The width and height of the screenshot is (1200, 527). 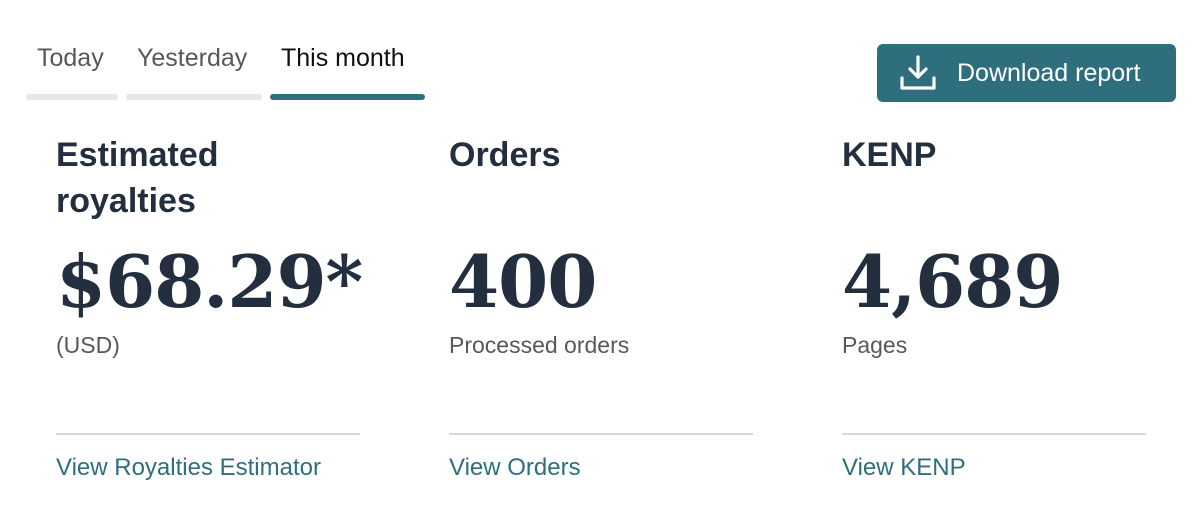 What do you see at coordinates (505, 155) in the screenshot?
I see `metric-title: Orders` at bounding box center [505, 155].